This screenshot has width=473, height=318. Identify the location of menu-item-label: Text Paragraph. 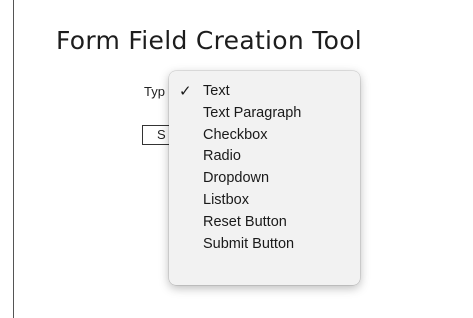
(252, 112).